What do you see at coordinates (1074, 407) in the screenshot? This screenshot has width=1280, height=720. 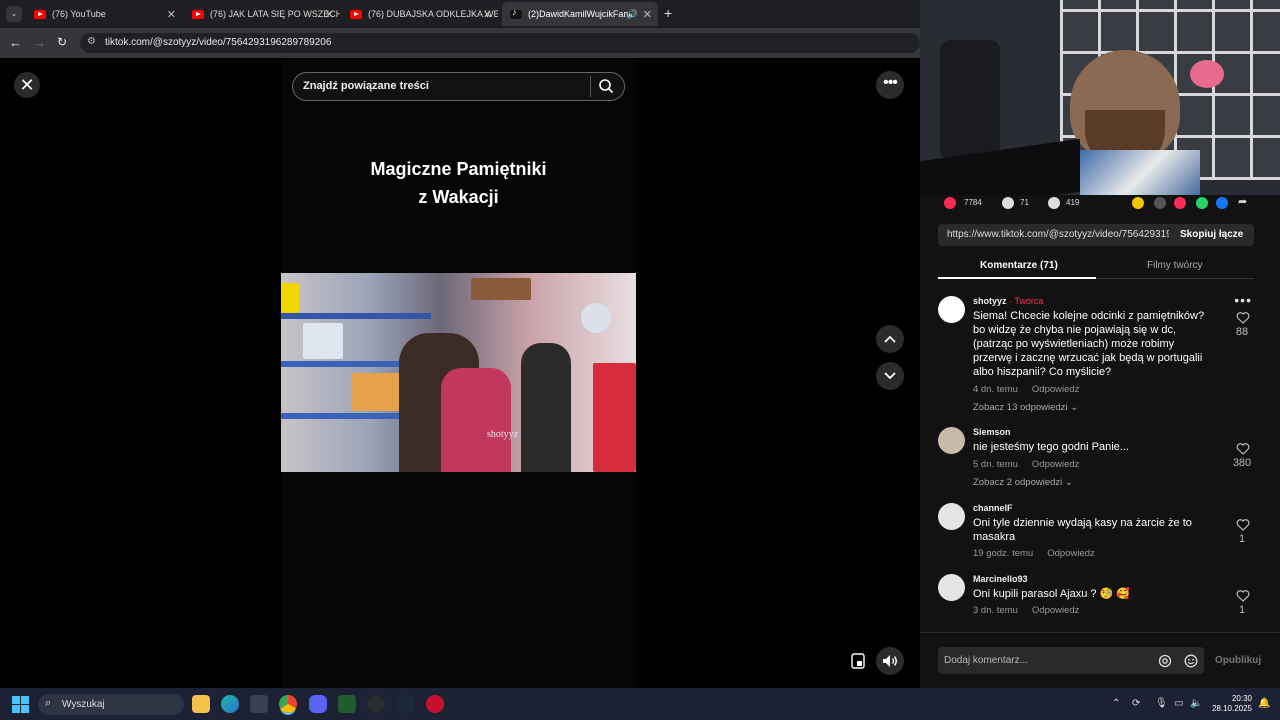 I see `chevron-down-icon: ⌄` at bounding box center [1074, 407].